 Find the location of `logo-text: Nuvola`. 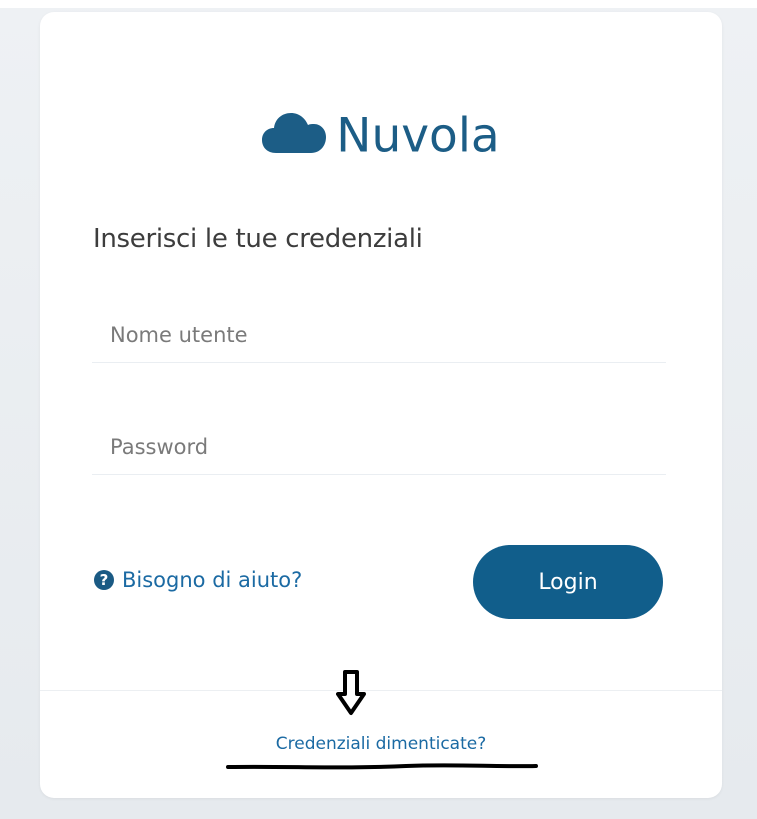

logo-text: Nuvola is located at coordinates (418, 136).